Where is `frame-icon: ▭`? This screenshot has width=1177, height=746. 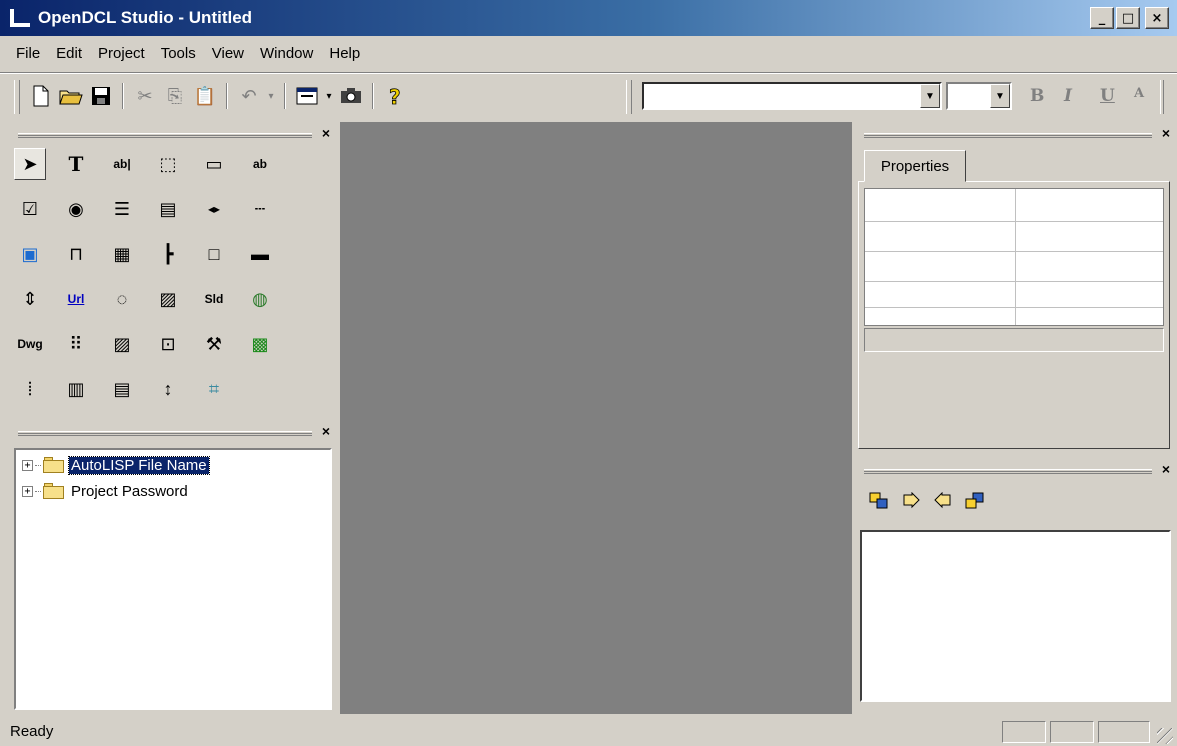
frame-icon: ▭ is located at coordinates (214, 164).